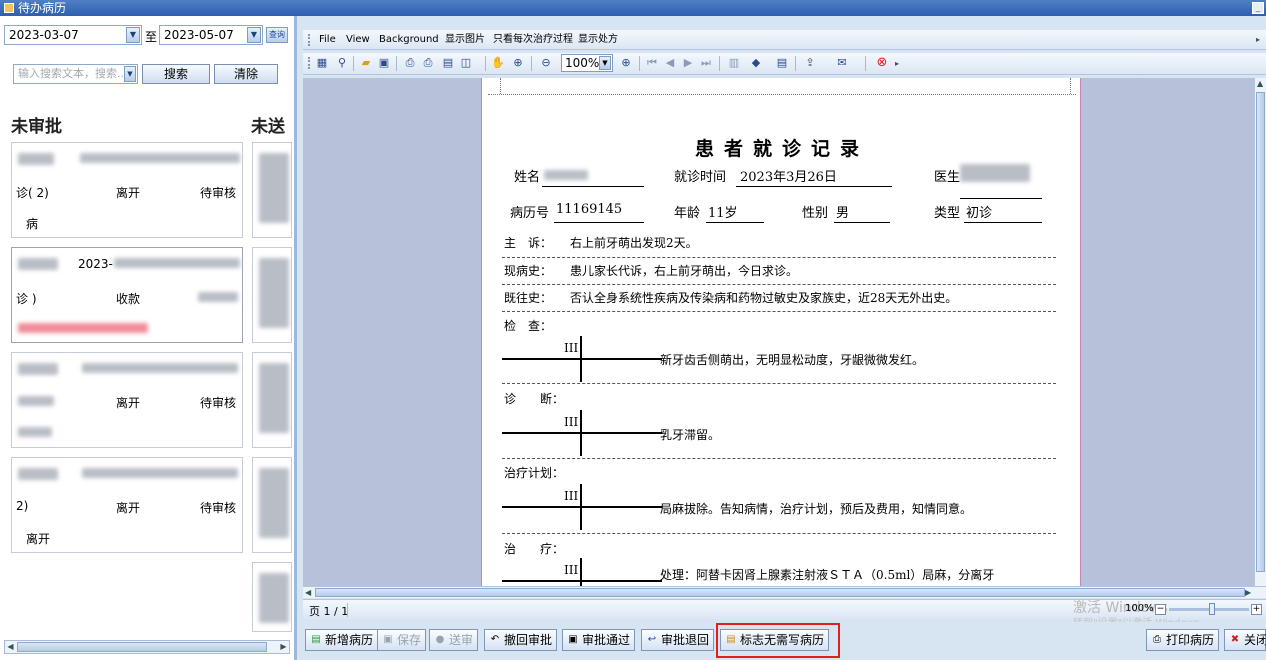 This screenshot has height=660, width=1266. What do you see at coordinates (1160, 609) in the screenshot?
I see `zoom-out-icon: −` at bounding box center [1160, 609].